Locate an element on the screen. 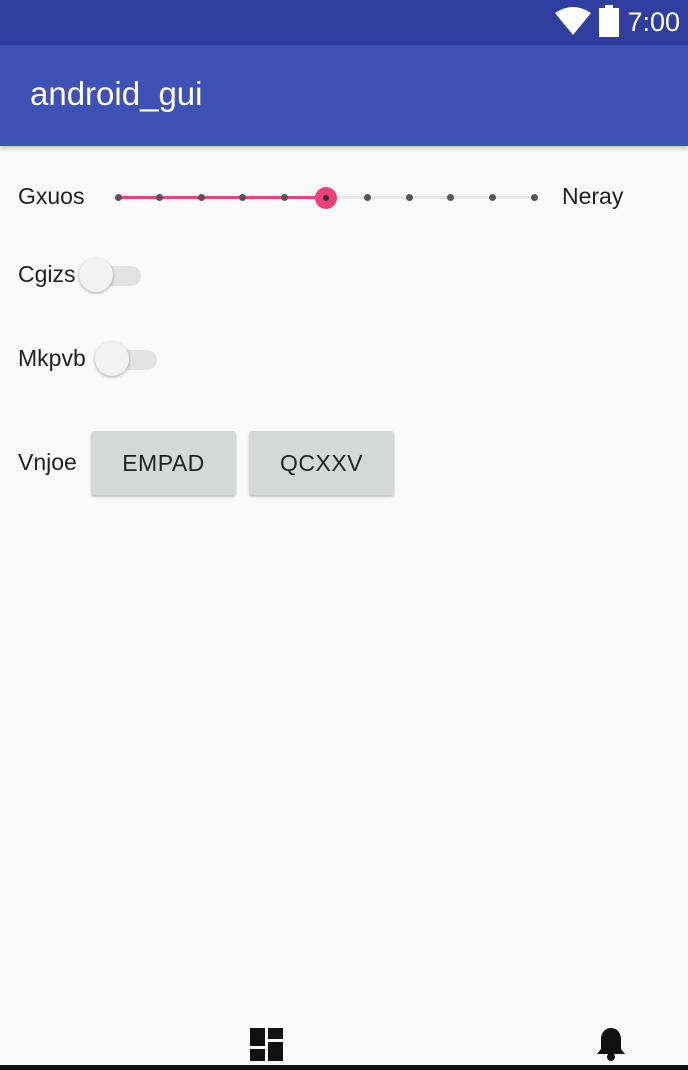 The height and width of the screenshot is (1070, 688). switch-label-cgizs: Cgizs is located at coordinates (47, 274).